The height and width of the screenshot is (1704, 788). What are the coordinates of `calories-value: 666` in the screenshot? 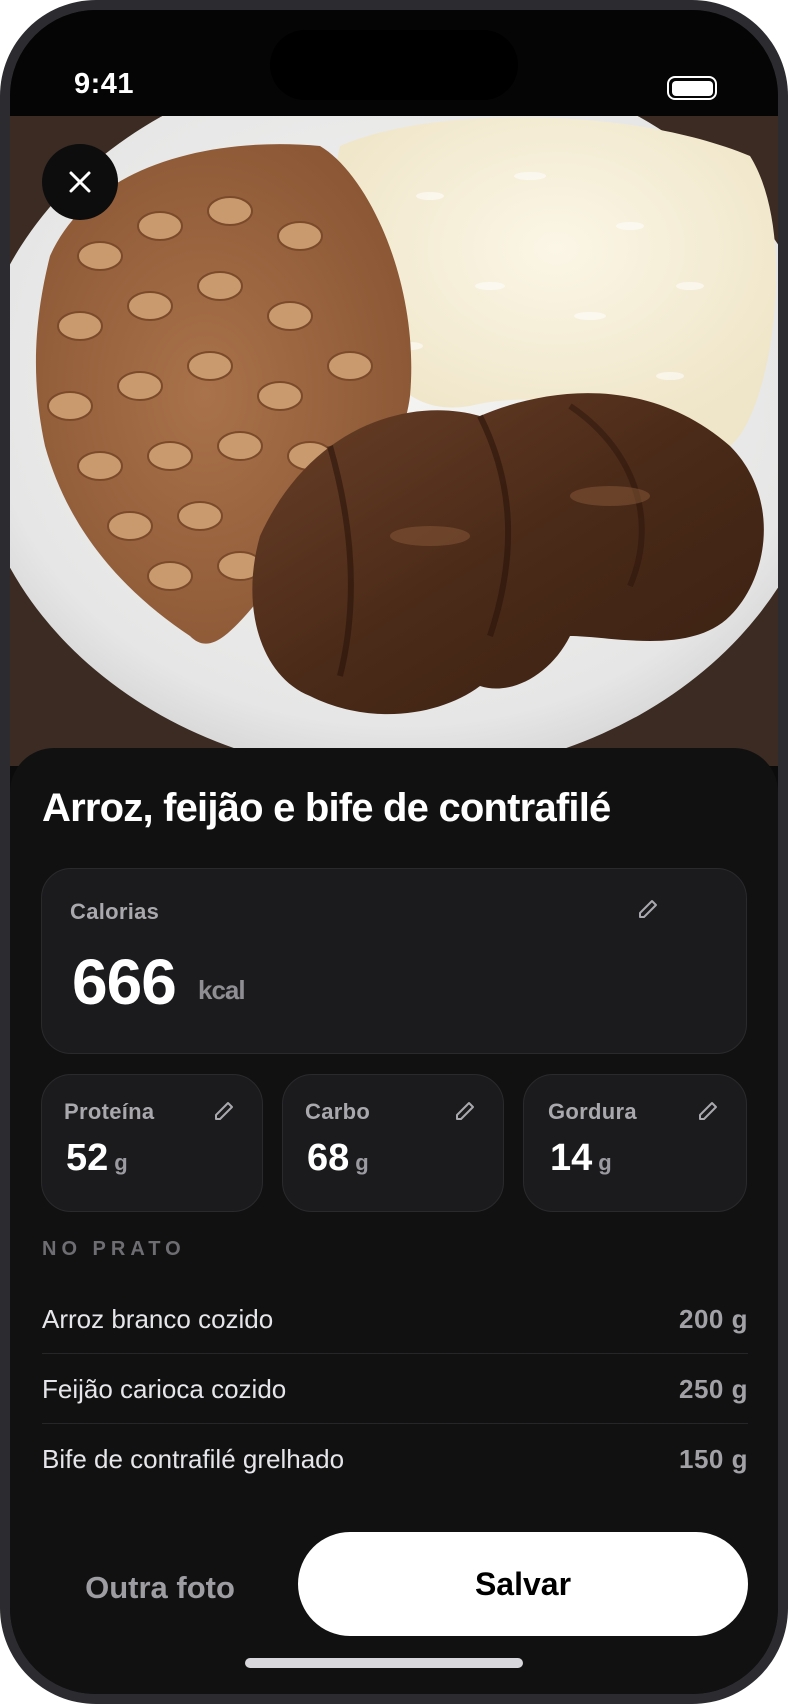 It's located at (124, 982).